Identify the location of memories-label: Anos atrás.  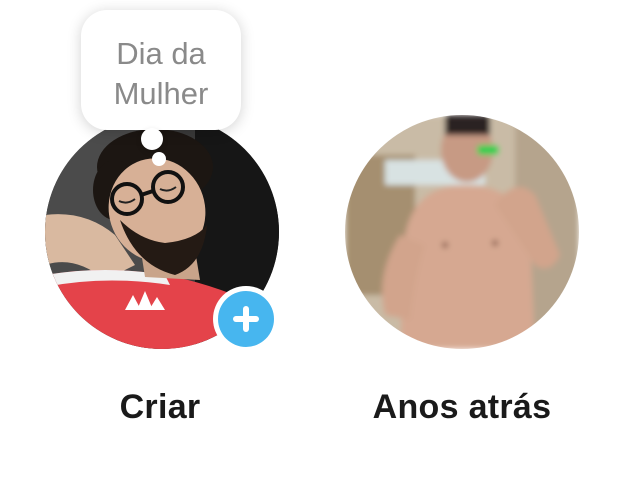
(462, 407).